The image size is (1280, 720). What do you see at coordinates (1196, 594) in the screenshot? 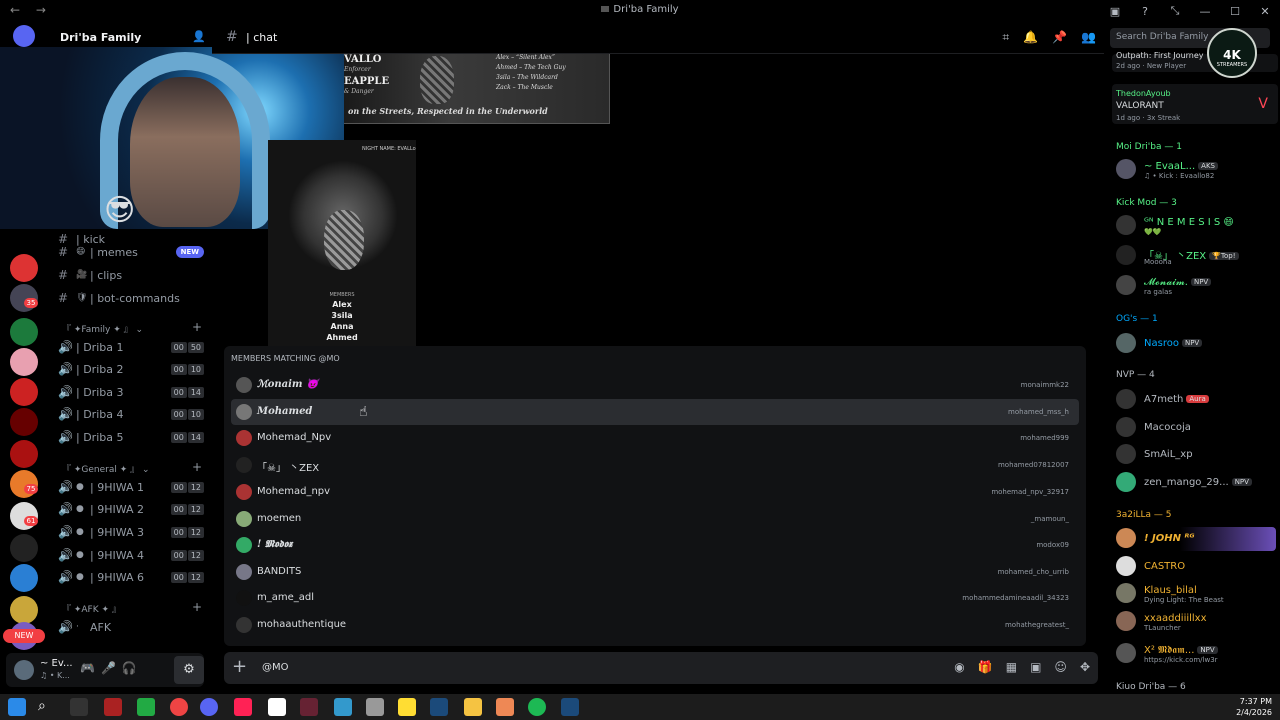
I see `member-row: Klaus_bilal Dying Light: The Beast` at bounding box center [1196, 594].